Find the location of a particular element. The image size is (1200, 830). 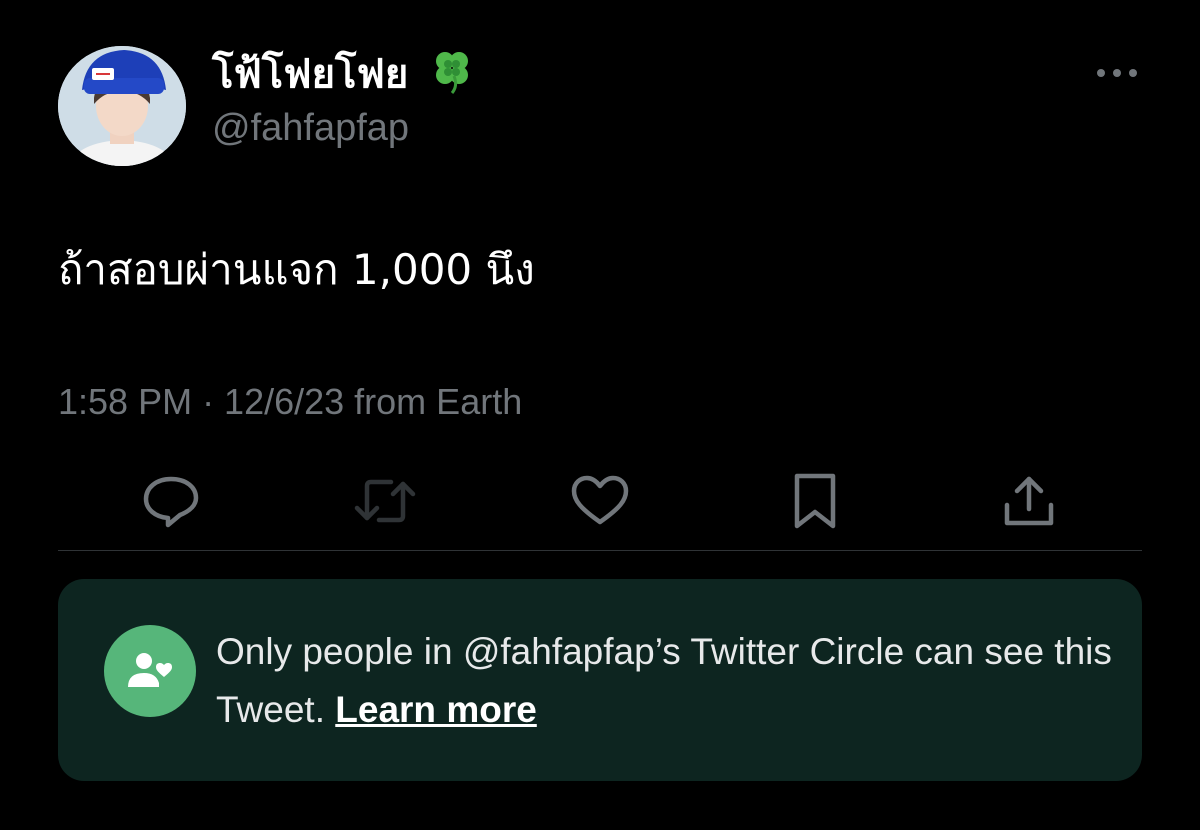

retweet-button is located at coordinates (385, 501).